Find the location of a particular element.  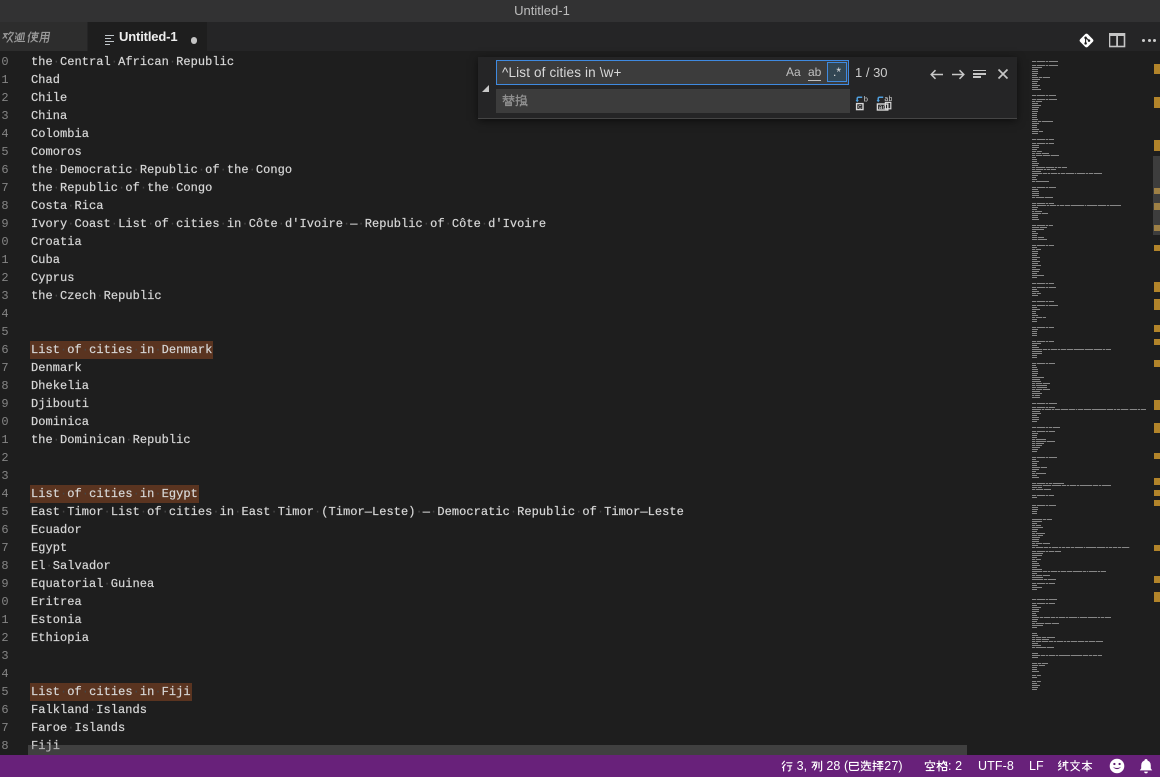

svg-text: ac is located at coordinates (883, 107).